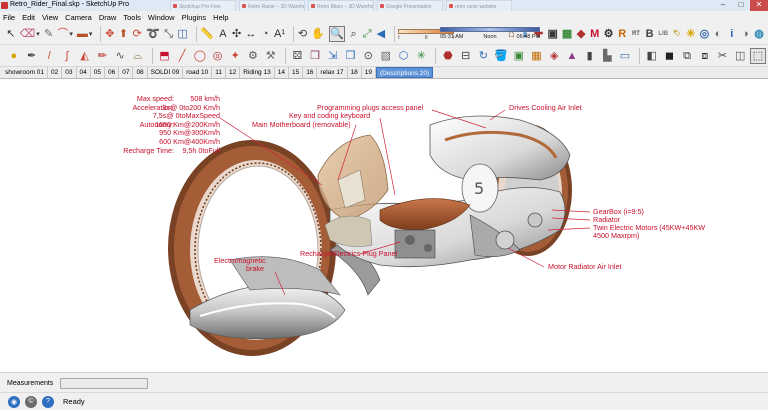  What do you see at coordinates (501, 56) in the screenshot?
I see `paint-icon: 🪣` at bounding box center [501, 56].